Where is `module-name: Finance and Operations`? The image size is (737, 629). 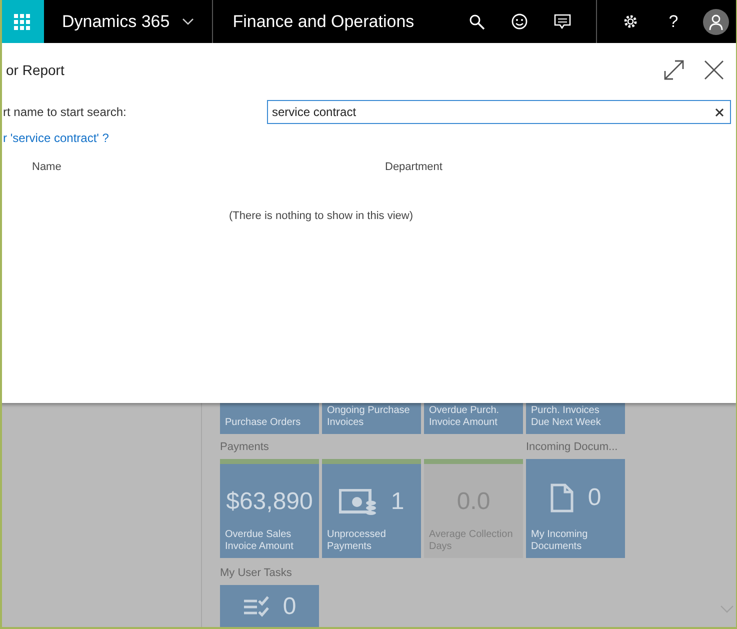 module-name: Finance and Operations is located at coordinates (323, 22).